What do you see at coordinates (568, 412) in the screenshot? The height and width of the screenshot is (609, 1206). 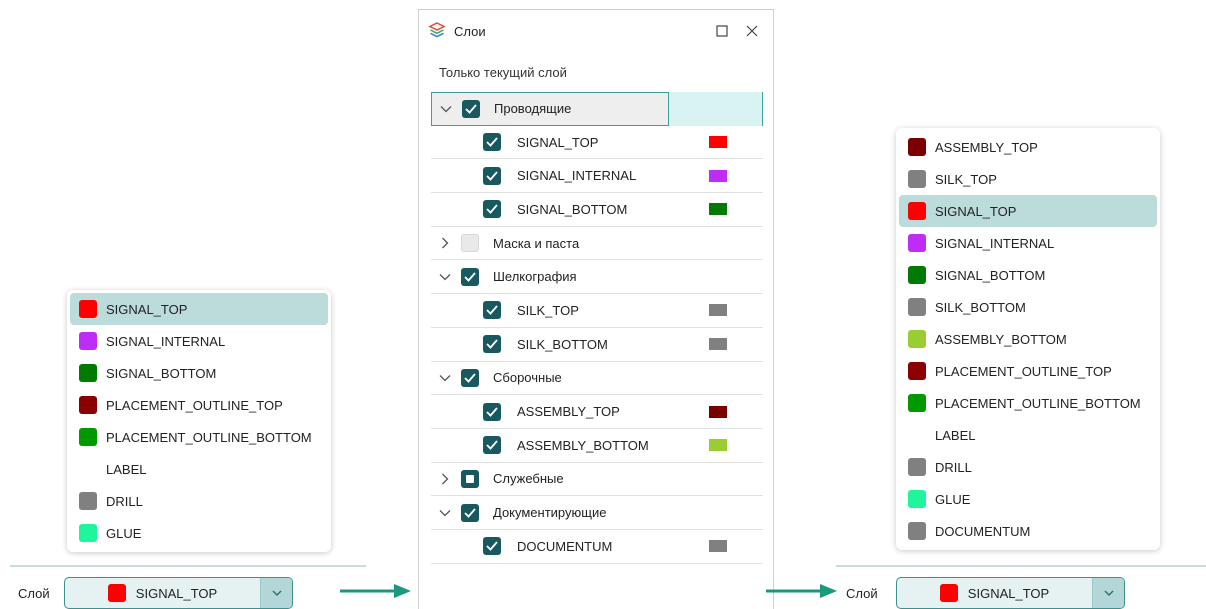 I see `layer-label: ASSEMBLY_TOP` at bounding box center [568, 412].